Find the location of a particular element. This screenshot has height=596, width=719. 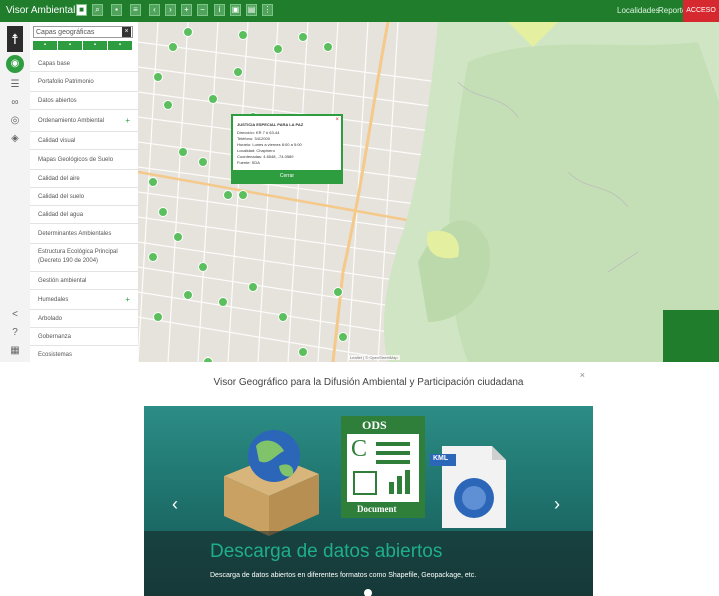

location-icon: ◈ is located at coordinates (15, 139).